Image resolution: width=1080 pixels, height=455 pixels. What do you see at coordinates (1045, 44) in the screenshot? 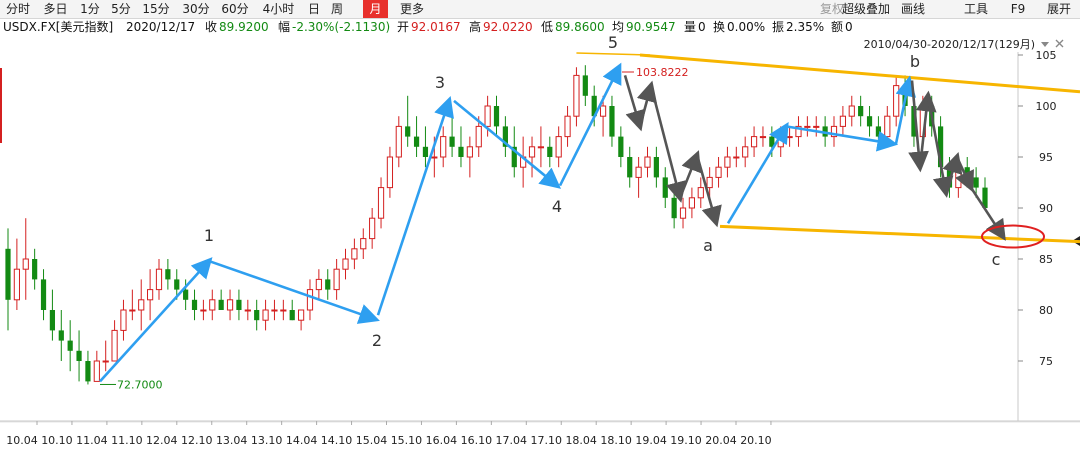
I see `chevron-down-icon` at bounding box center [1045, 44].